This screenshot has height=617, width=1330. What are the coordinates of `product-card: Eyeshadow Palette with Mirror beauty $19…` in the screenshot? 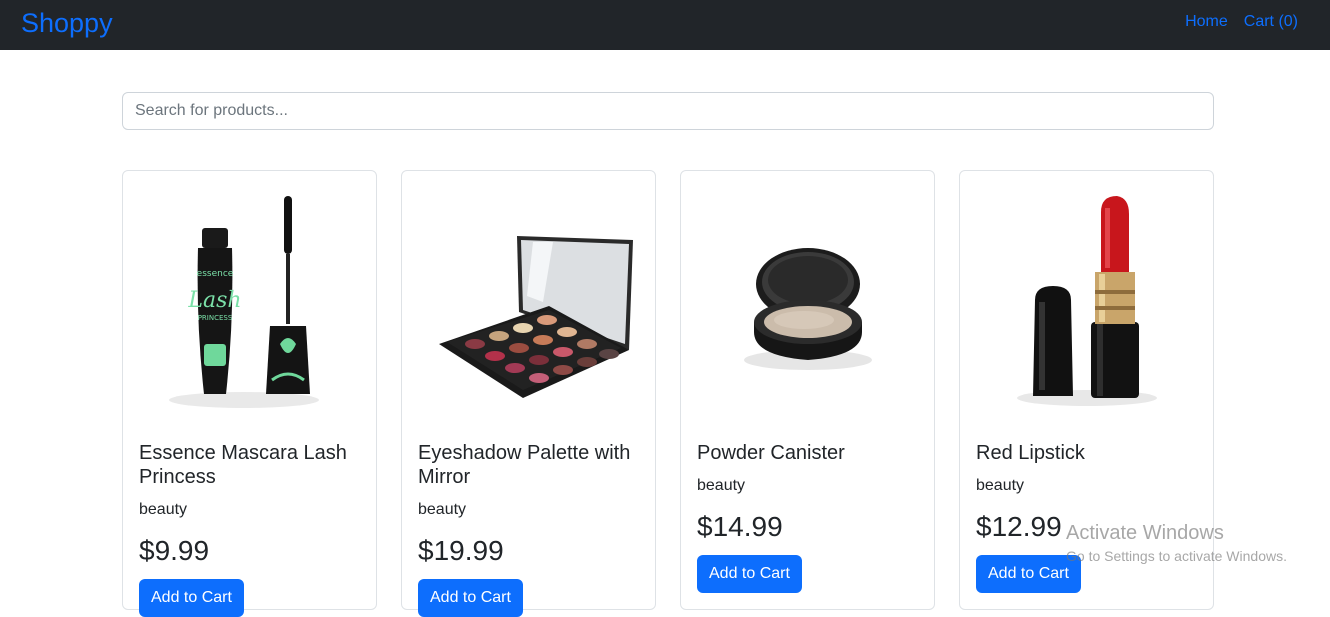 It's located at (528, 393).